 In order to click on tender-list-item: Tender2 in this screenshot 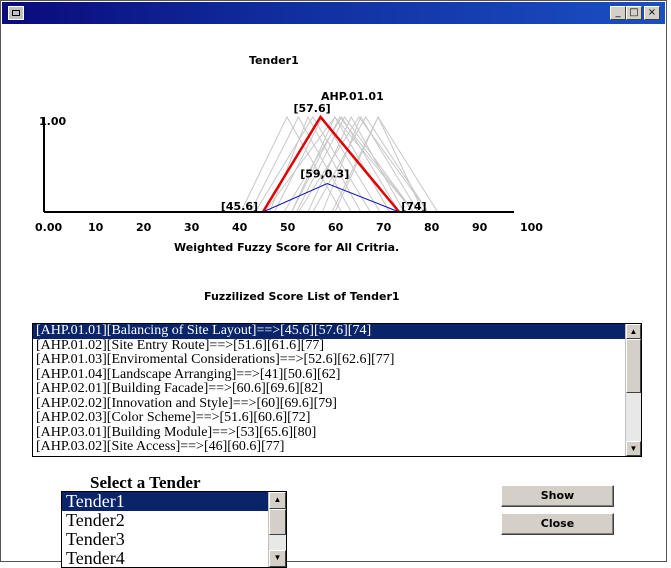, I will do `click(174, 520)`.